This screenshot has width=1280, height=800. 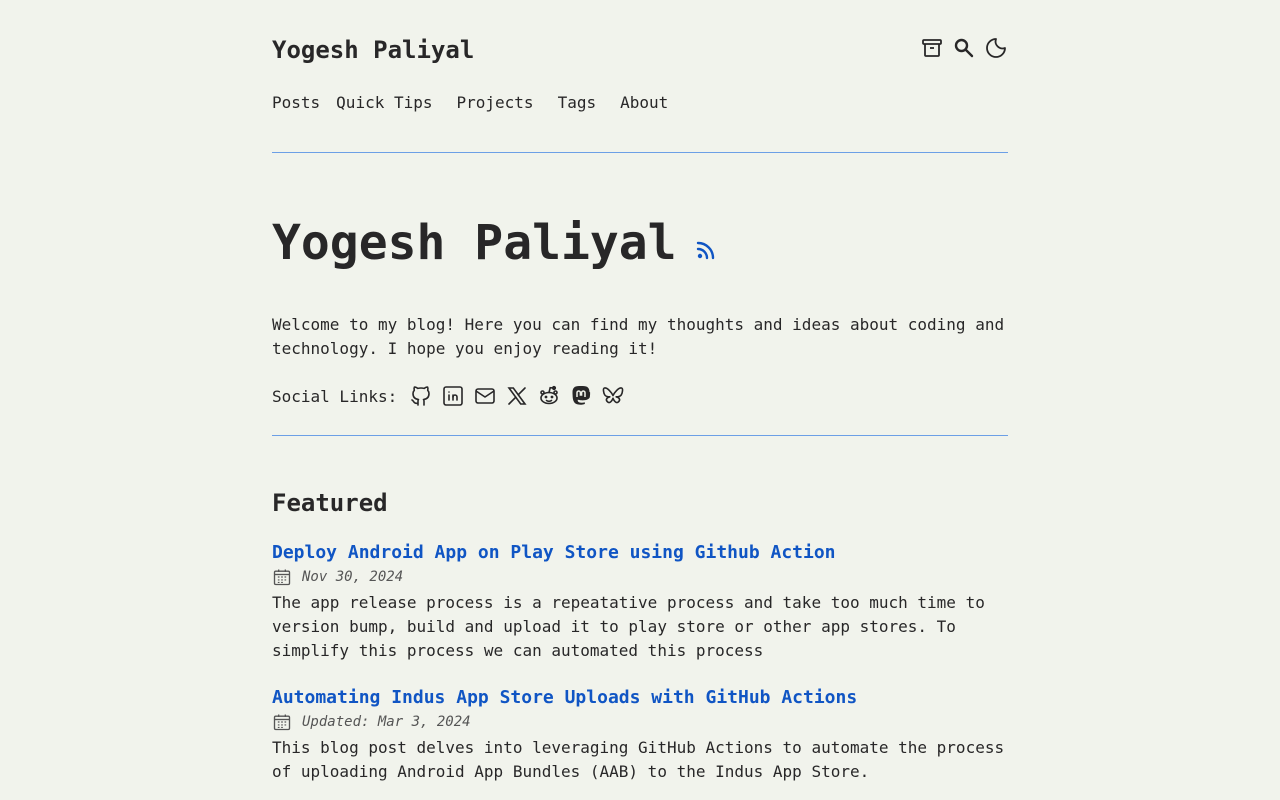 What do you see at coordinates (495, 102) in the screenshot?
I see `nav-projects: Projects` at bounding box center [495, 102].